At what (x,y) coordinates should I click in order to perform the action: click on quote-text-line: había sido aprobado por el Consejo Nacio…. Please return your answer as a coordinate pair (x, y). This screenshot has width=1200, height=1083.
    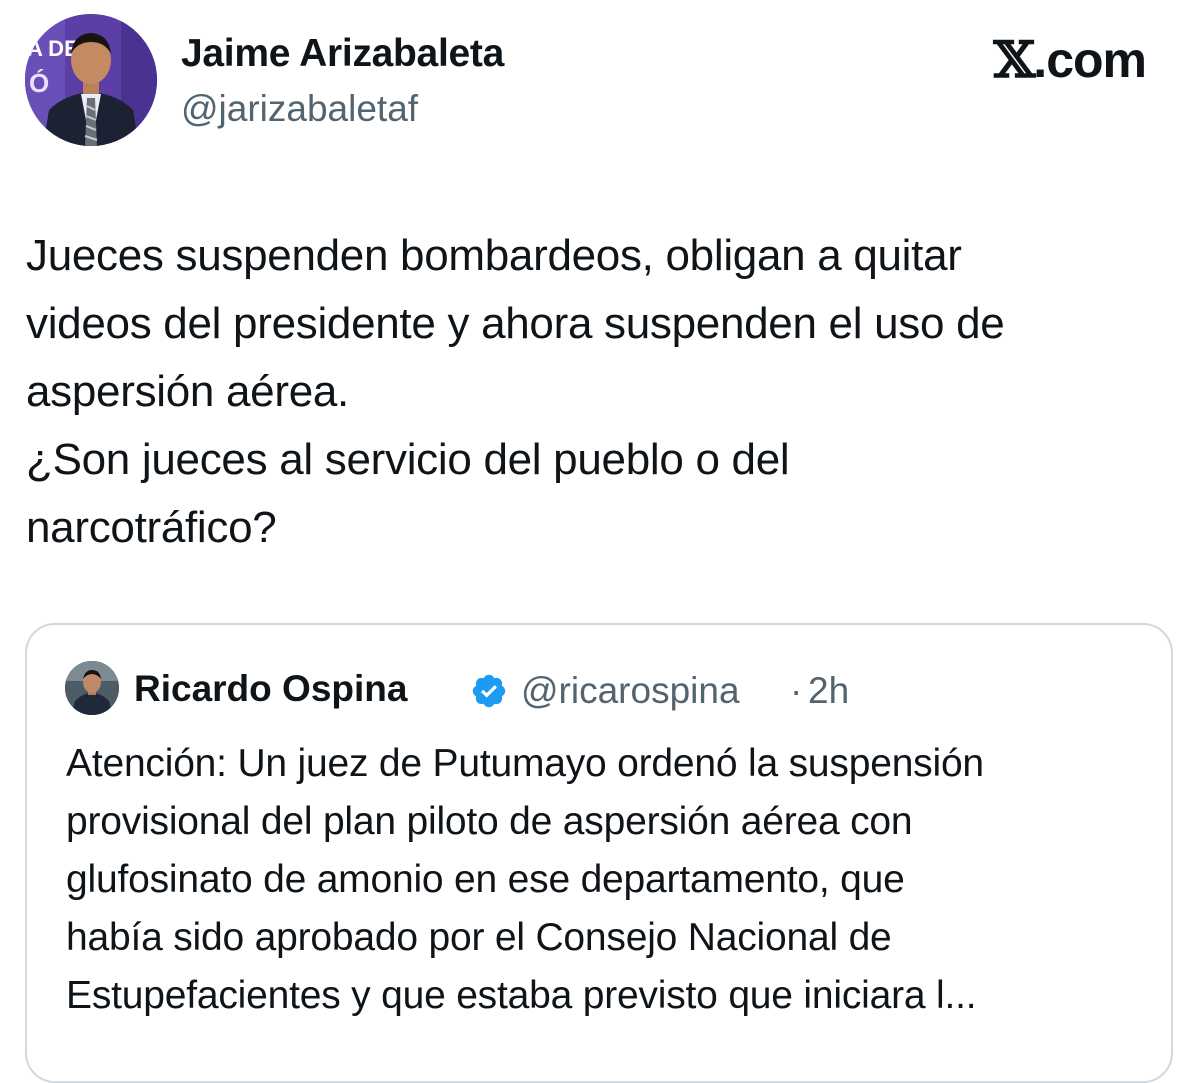
    Looking at the image, I should click on (479, 937).